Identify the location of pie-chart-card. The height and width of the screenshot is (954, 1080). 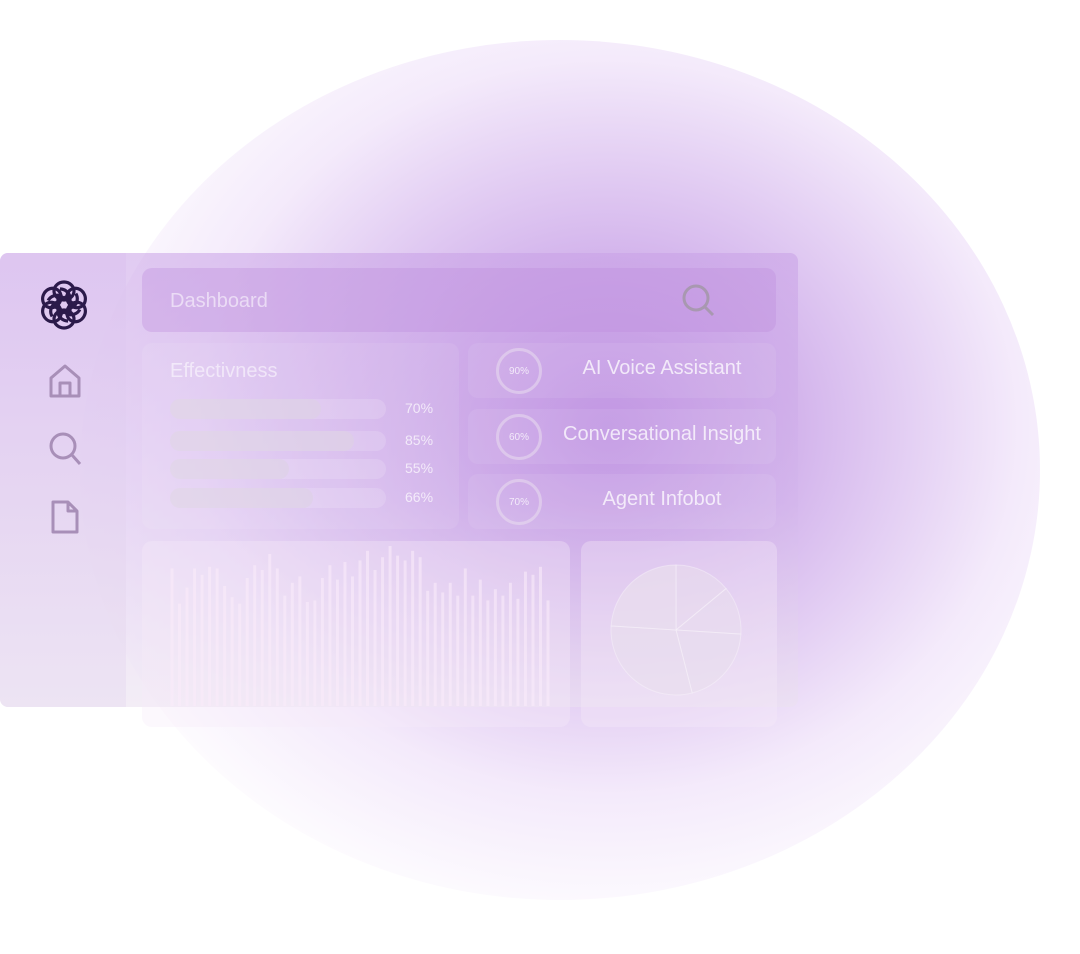
(679, 634).